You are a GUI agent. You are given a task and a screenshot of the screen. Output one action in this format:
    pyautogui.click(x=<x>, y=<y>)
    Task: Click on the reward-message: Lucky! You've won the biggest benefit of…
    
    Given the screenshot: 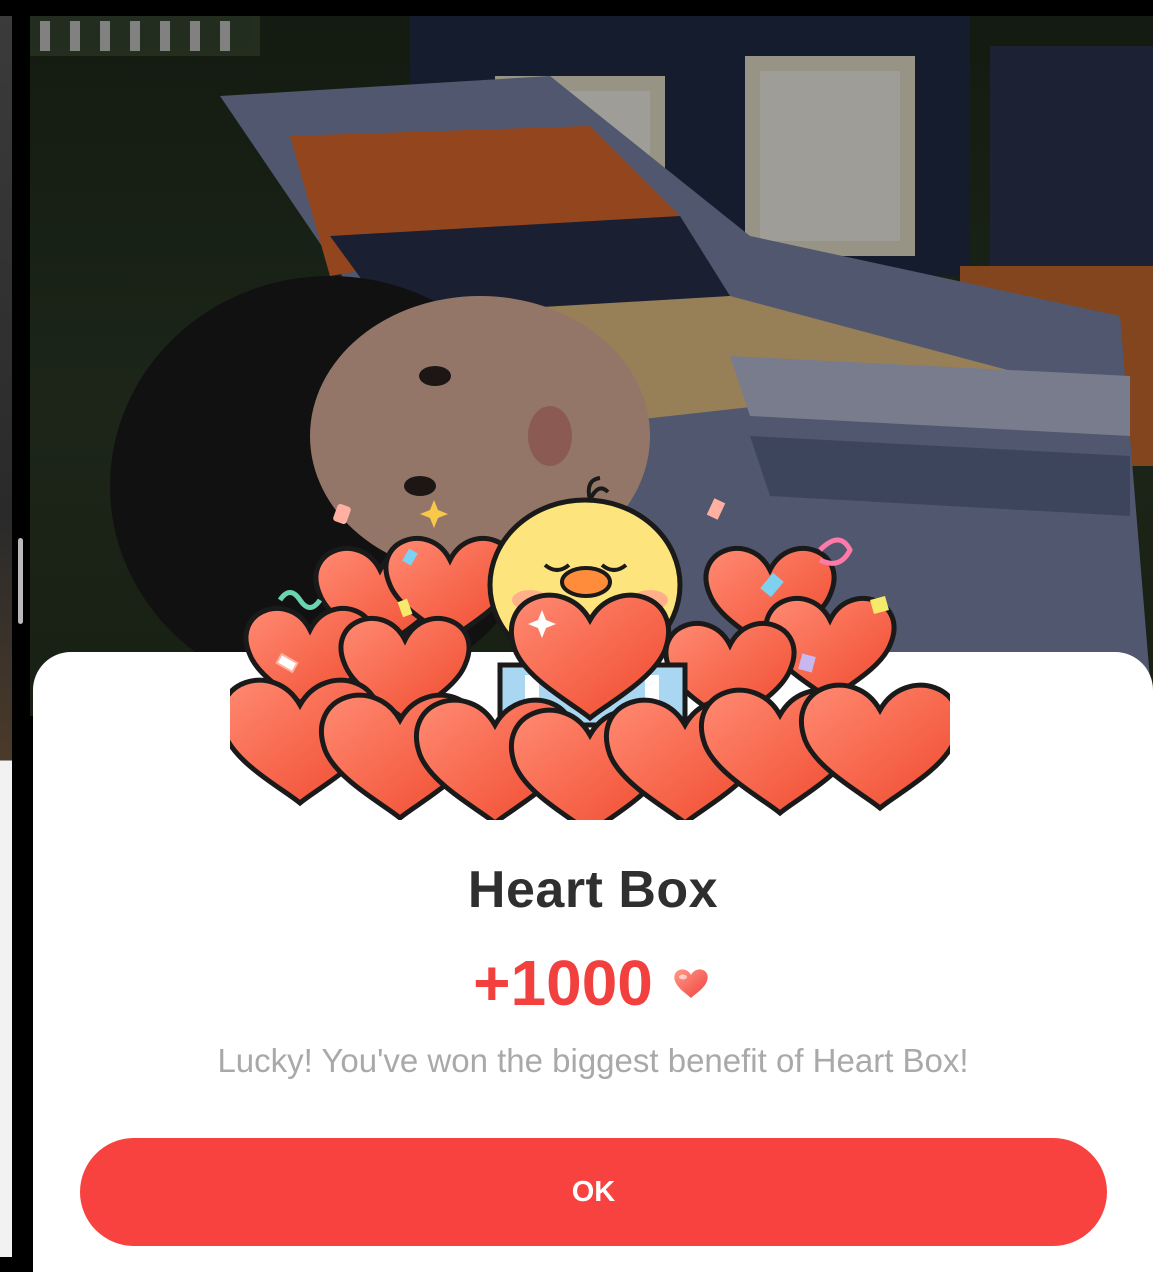 What is the action you would take?
    pyautogui.click(x=593, y=1060)
    